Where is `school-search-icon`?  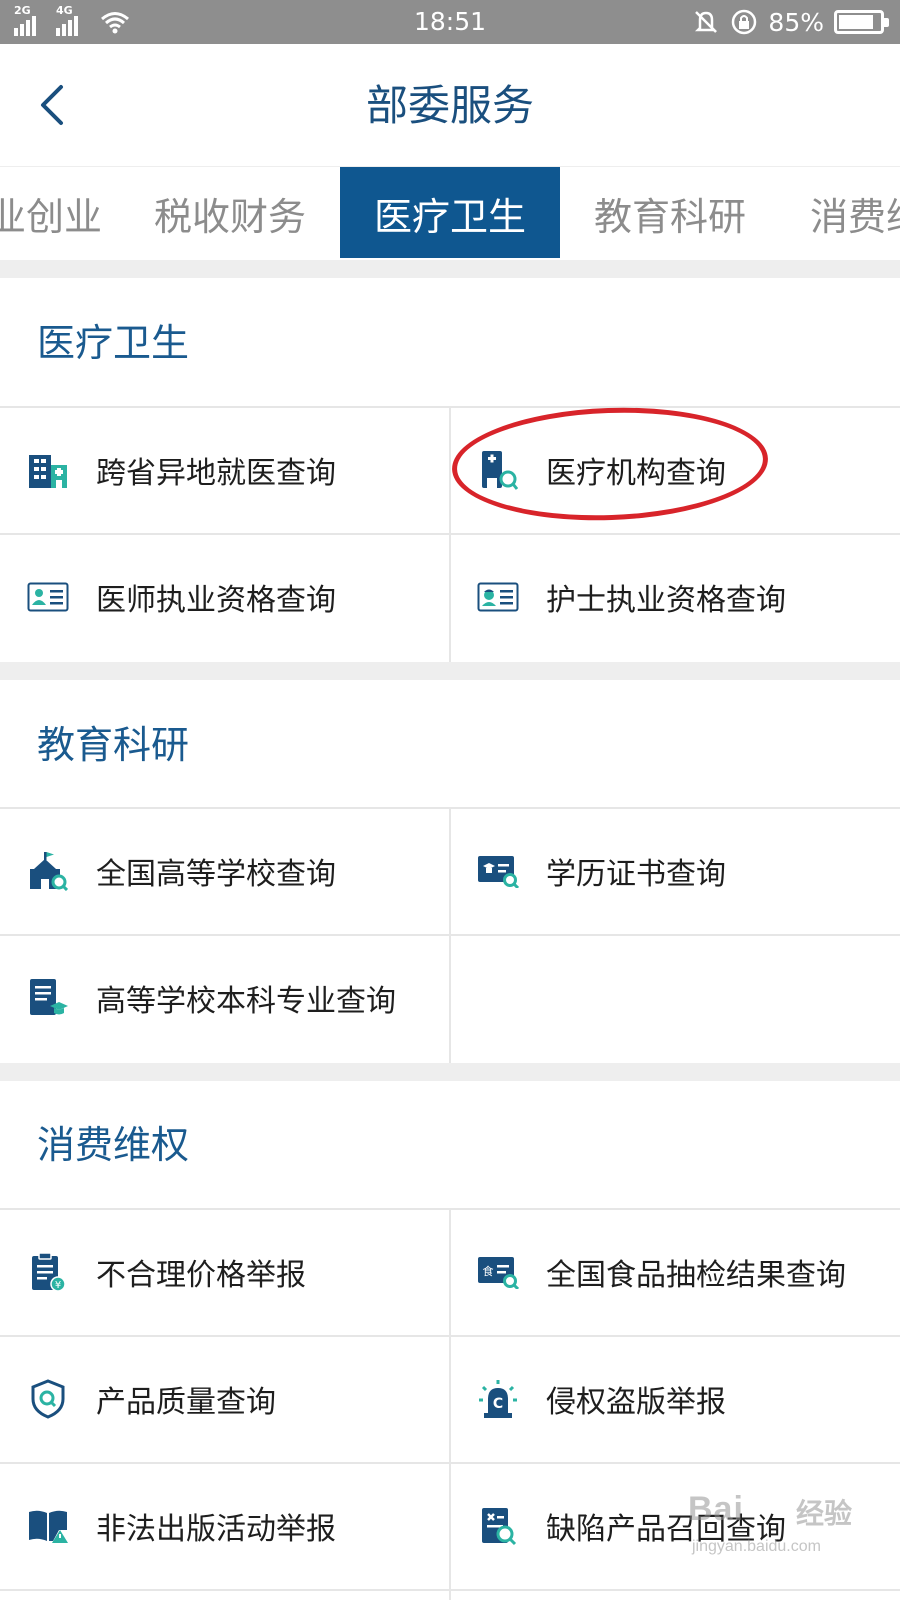
school-search-icon is located at coordinates (48, 871).